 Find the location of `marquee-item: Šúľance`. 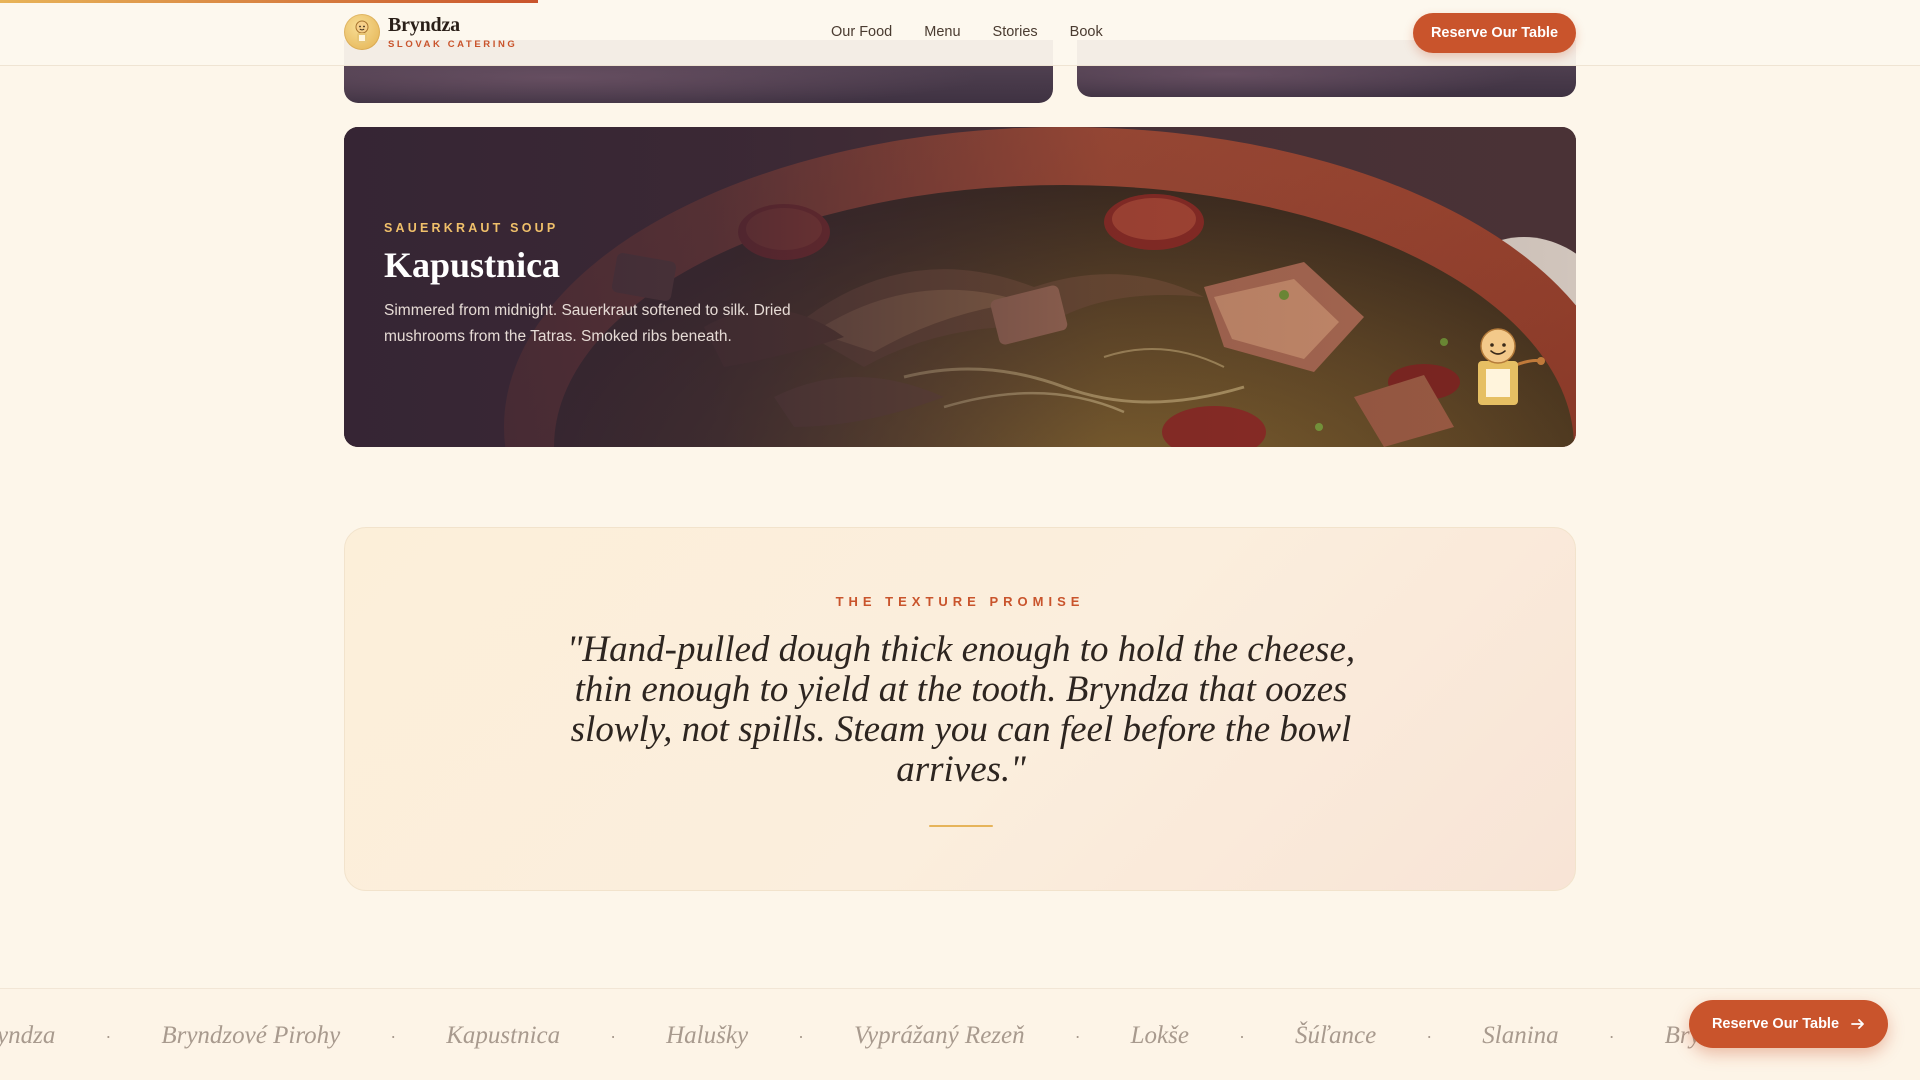

marquee-item: Šúľance is located at coordinates (1335, 1035).